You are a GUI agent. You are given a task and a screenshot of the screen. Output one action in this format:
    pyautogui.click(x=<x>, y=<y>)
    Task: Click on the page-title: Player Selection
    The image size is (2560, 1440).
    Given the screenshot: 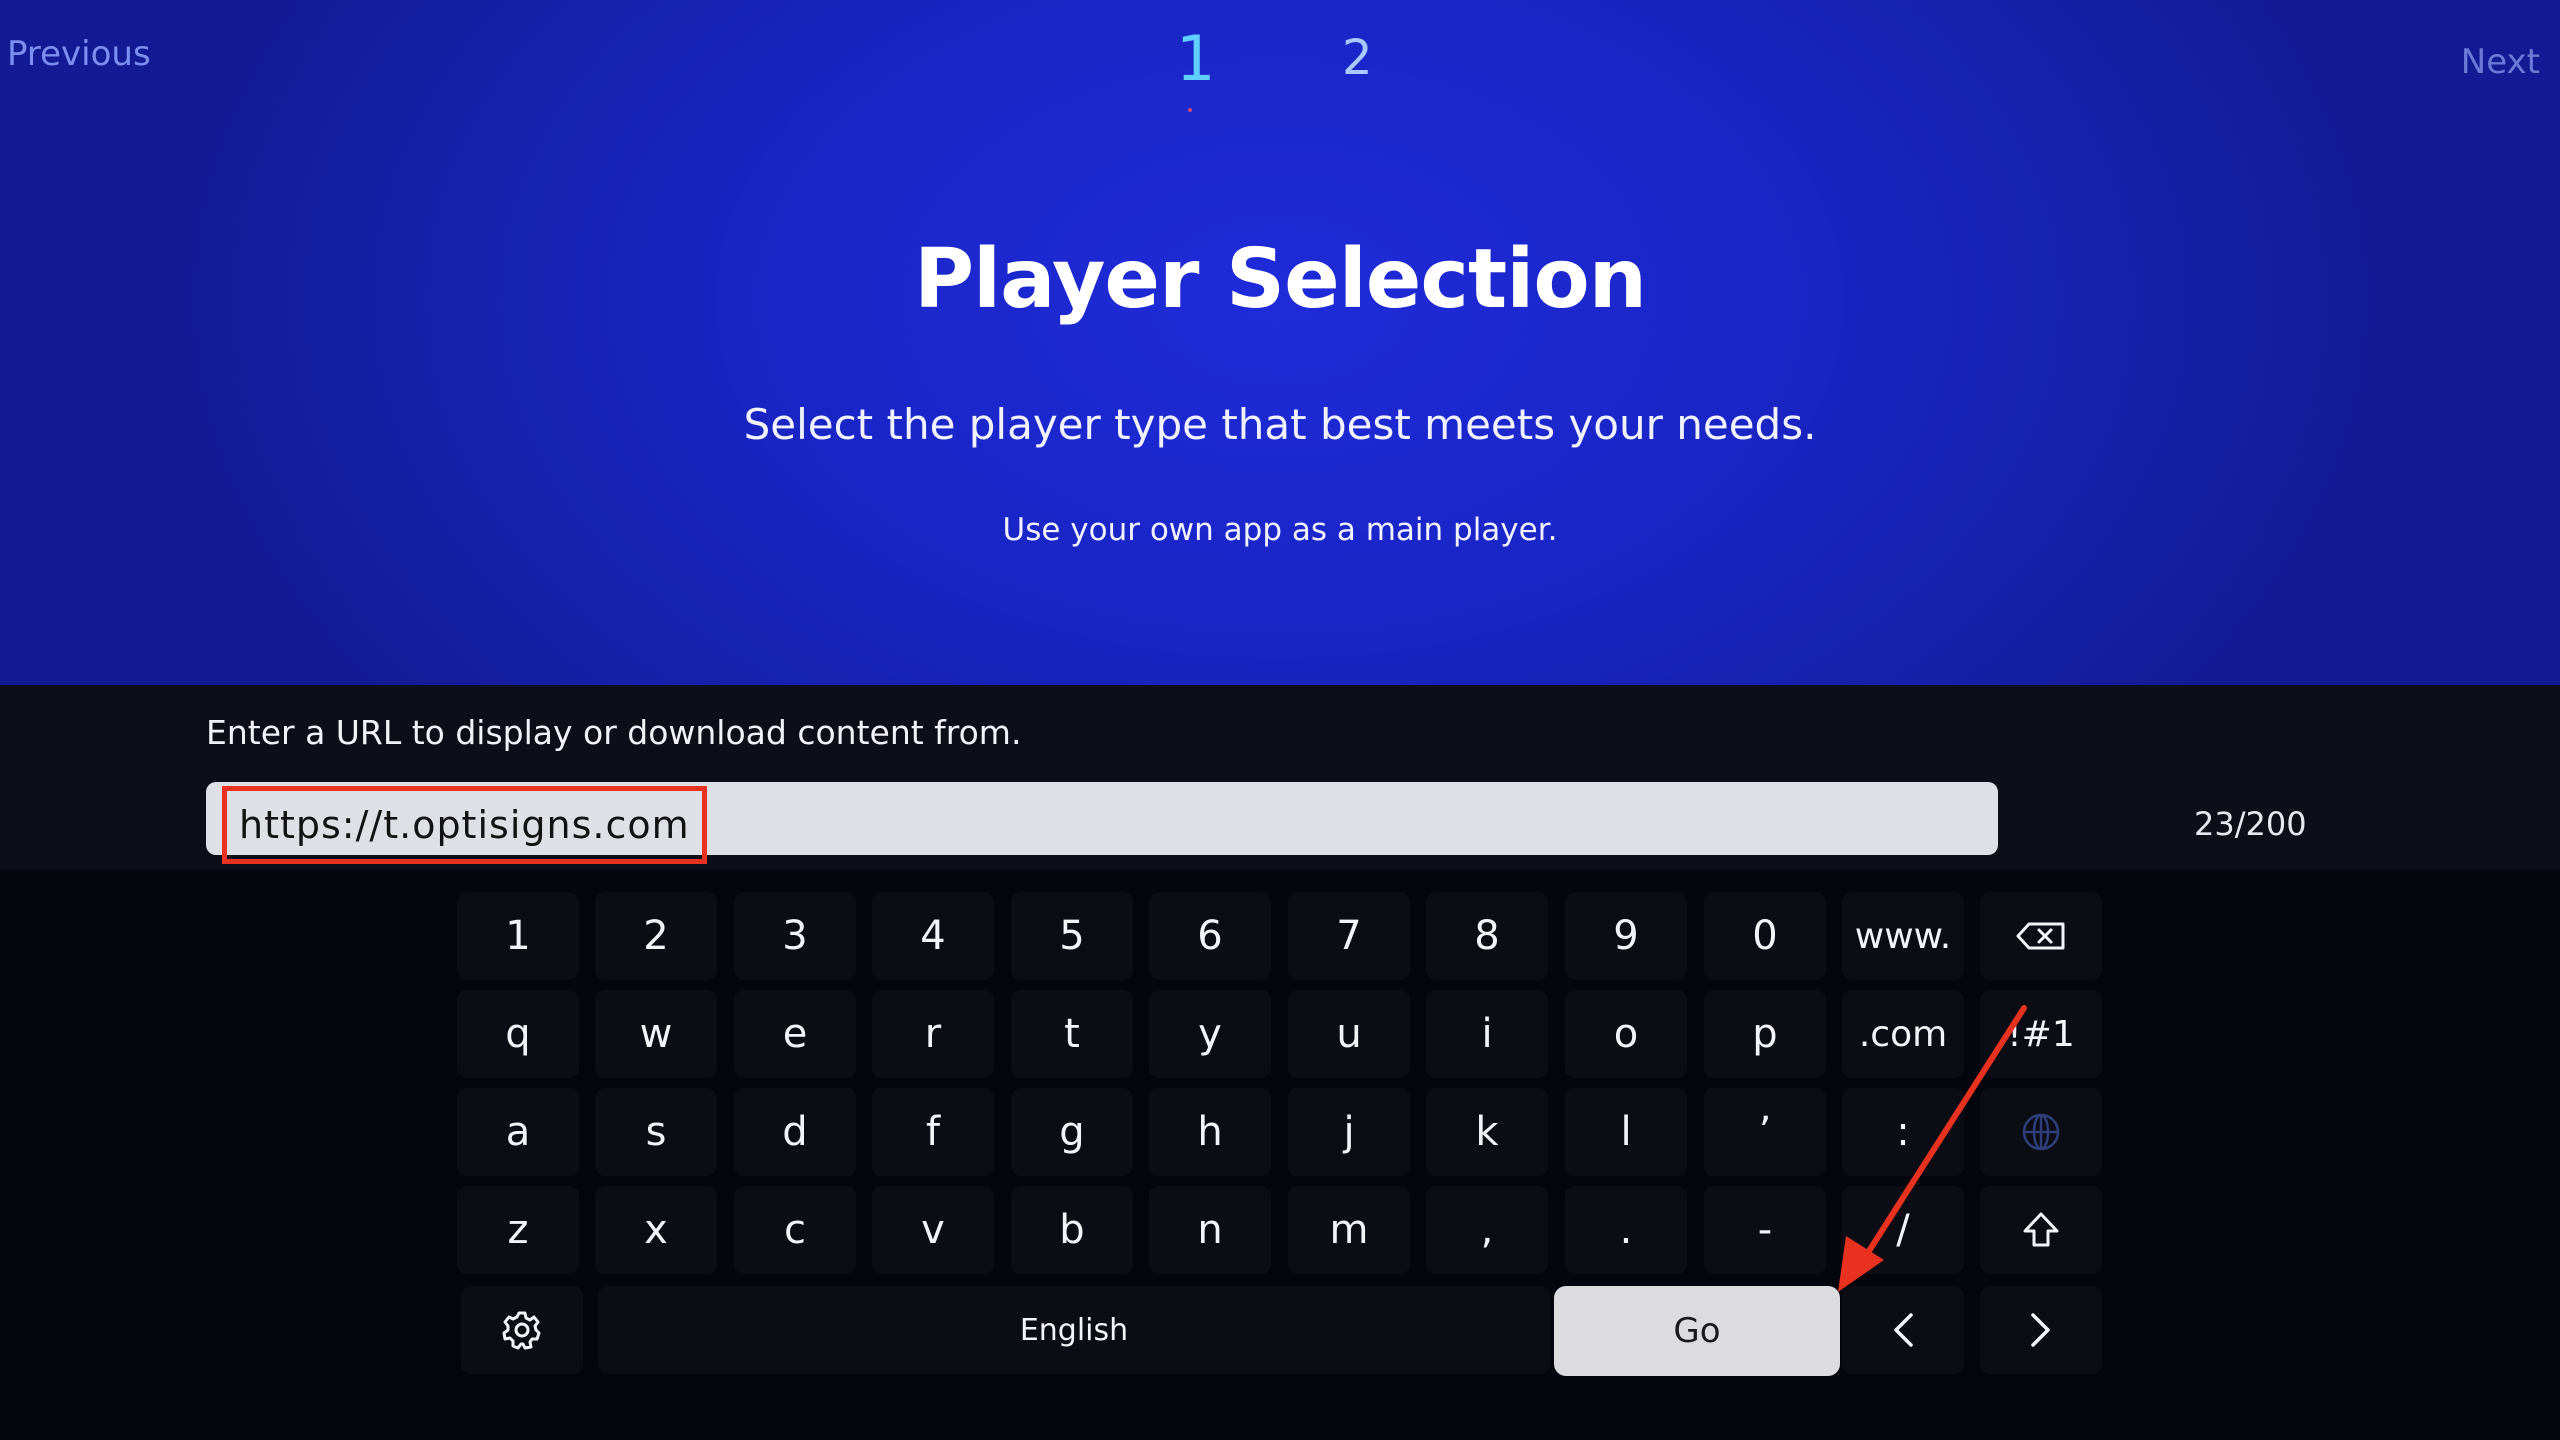 What is the action you would take?
    pyautogui.click(x=1280, y=279)
    